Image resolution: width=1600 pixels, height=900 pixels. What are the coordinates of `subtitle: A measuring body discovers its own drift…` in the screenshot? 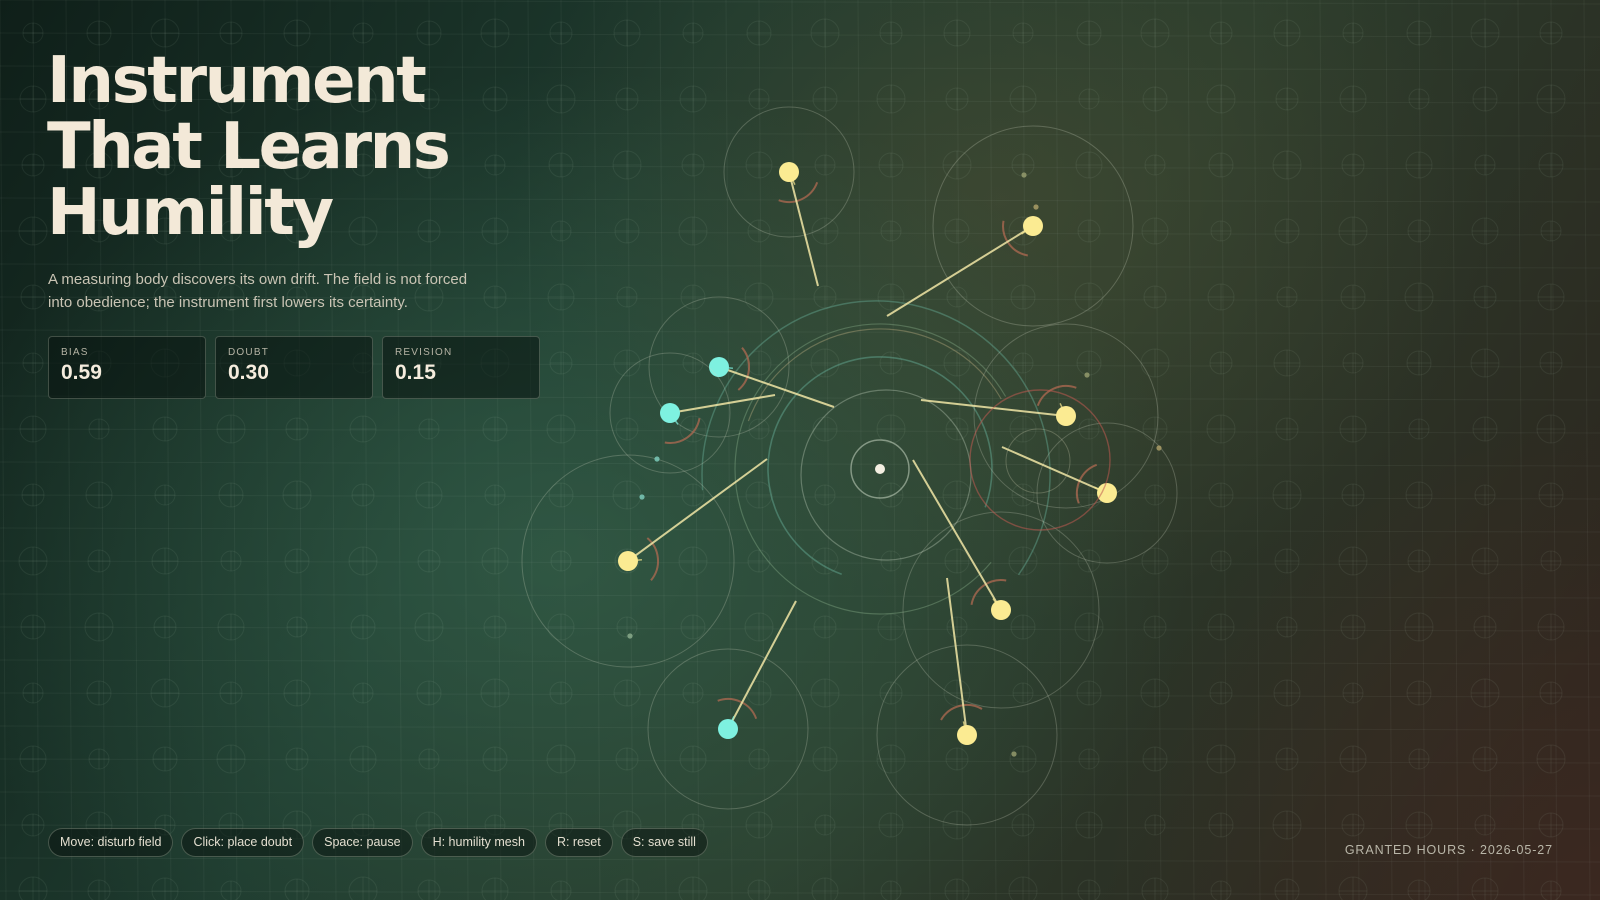 It's located at (258, 291).